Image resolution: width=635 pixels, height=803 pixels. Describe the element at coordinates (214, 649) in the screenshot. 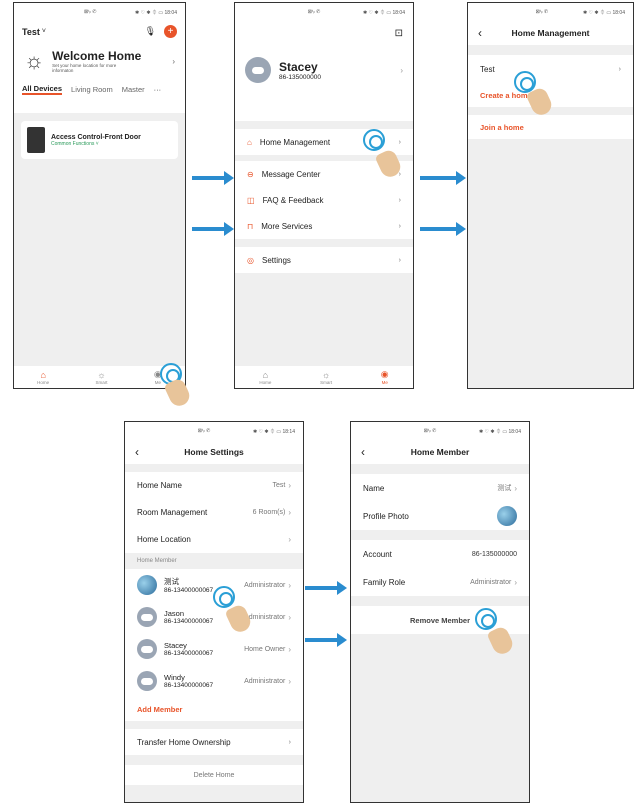

I see `member-row: Stacey 86-13400000067 Home Owner ›` at that location.